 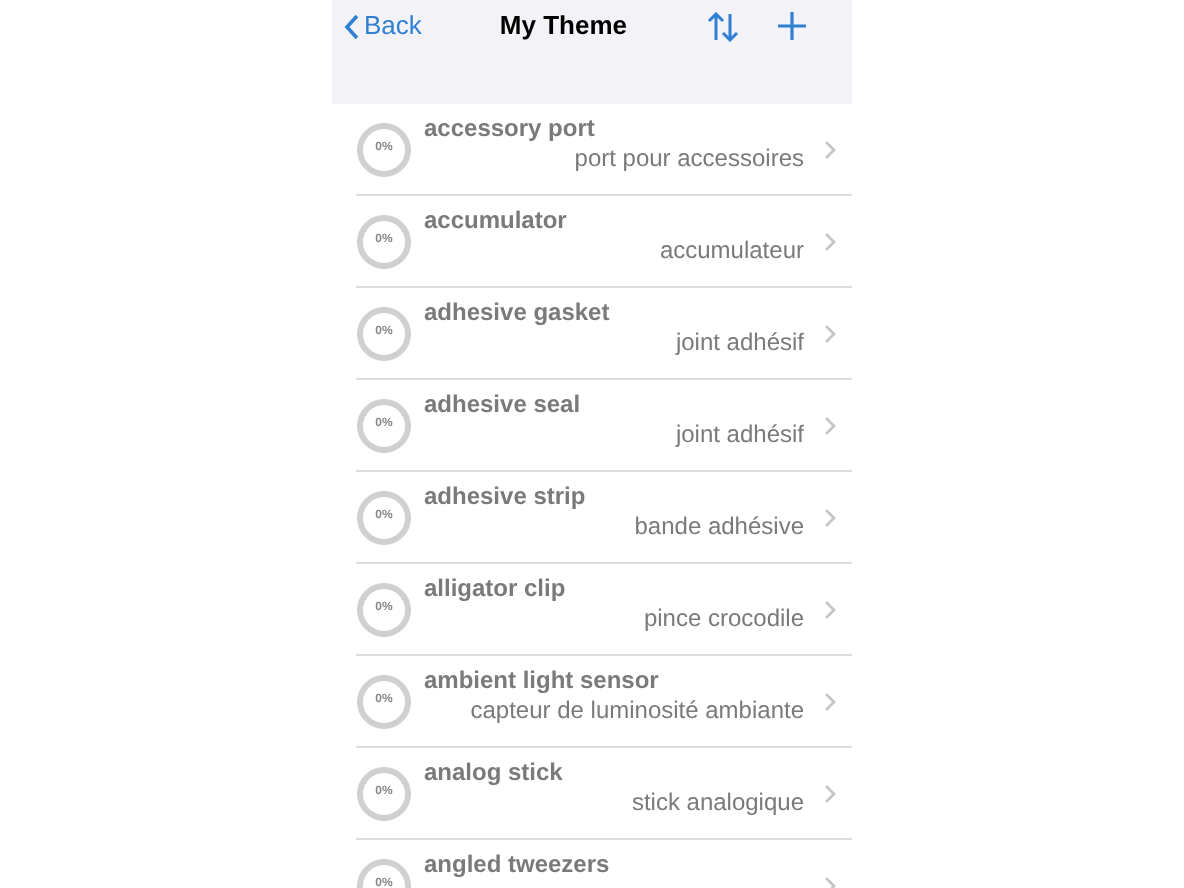 I want to click on translation-label: pince crocodile, so click(x=722, y=618).